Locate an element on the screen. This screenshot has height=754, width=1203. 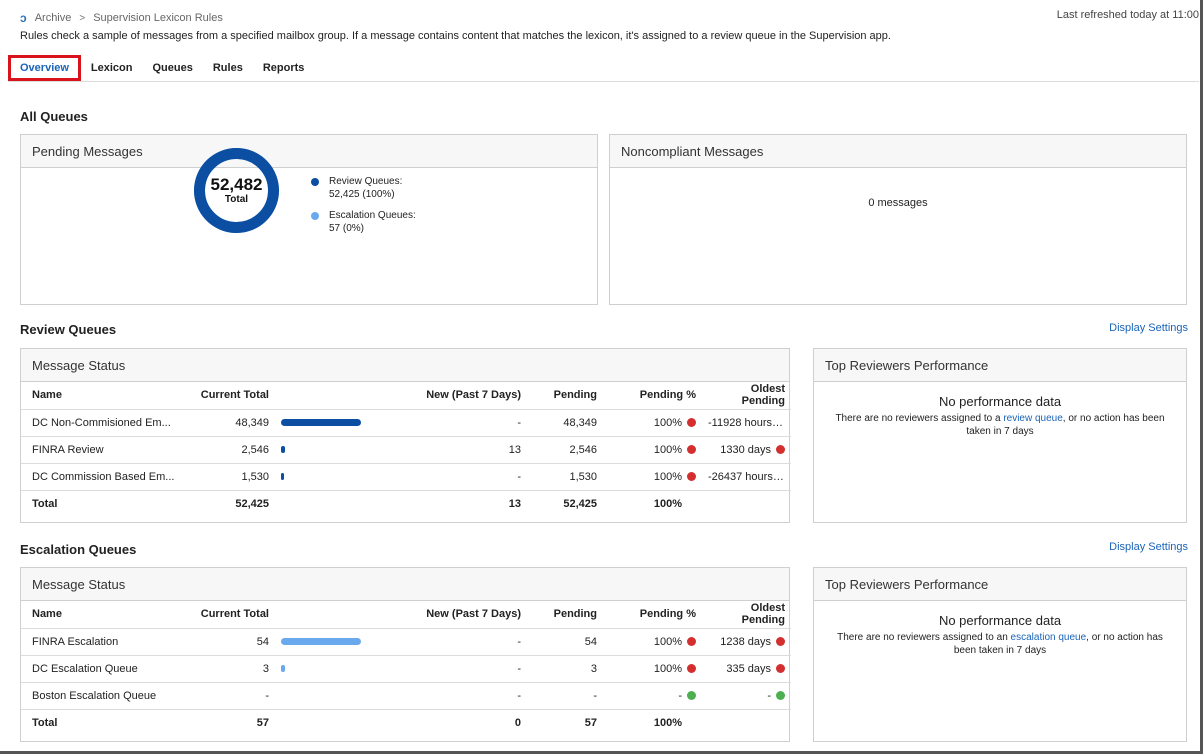
tab-overview: Overview is located at coordinates (44, 68).